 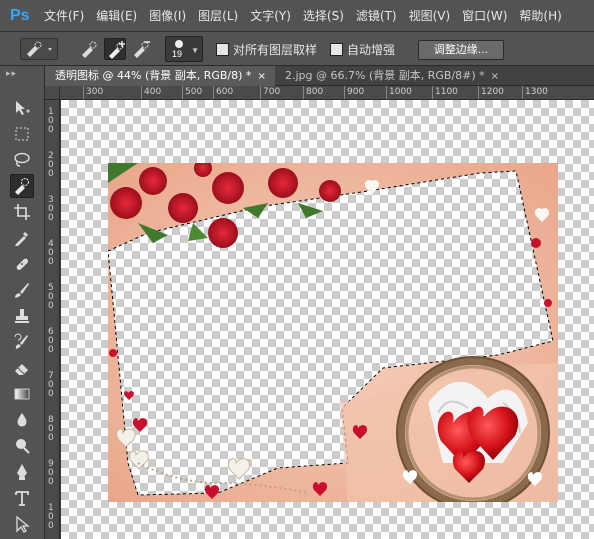 I want to click on sample-all-layers-checkbox, so click(x=222, y=49).